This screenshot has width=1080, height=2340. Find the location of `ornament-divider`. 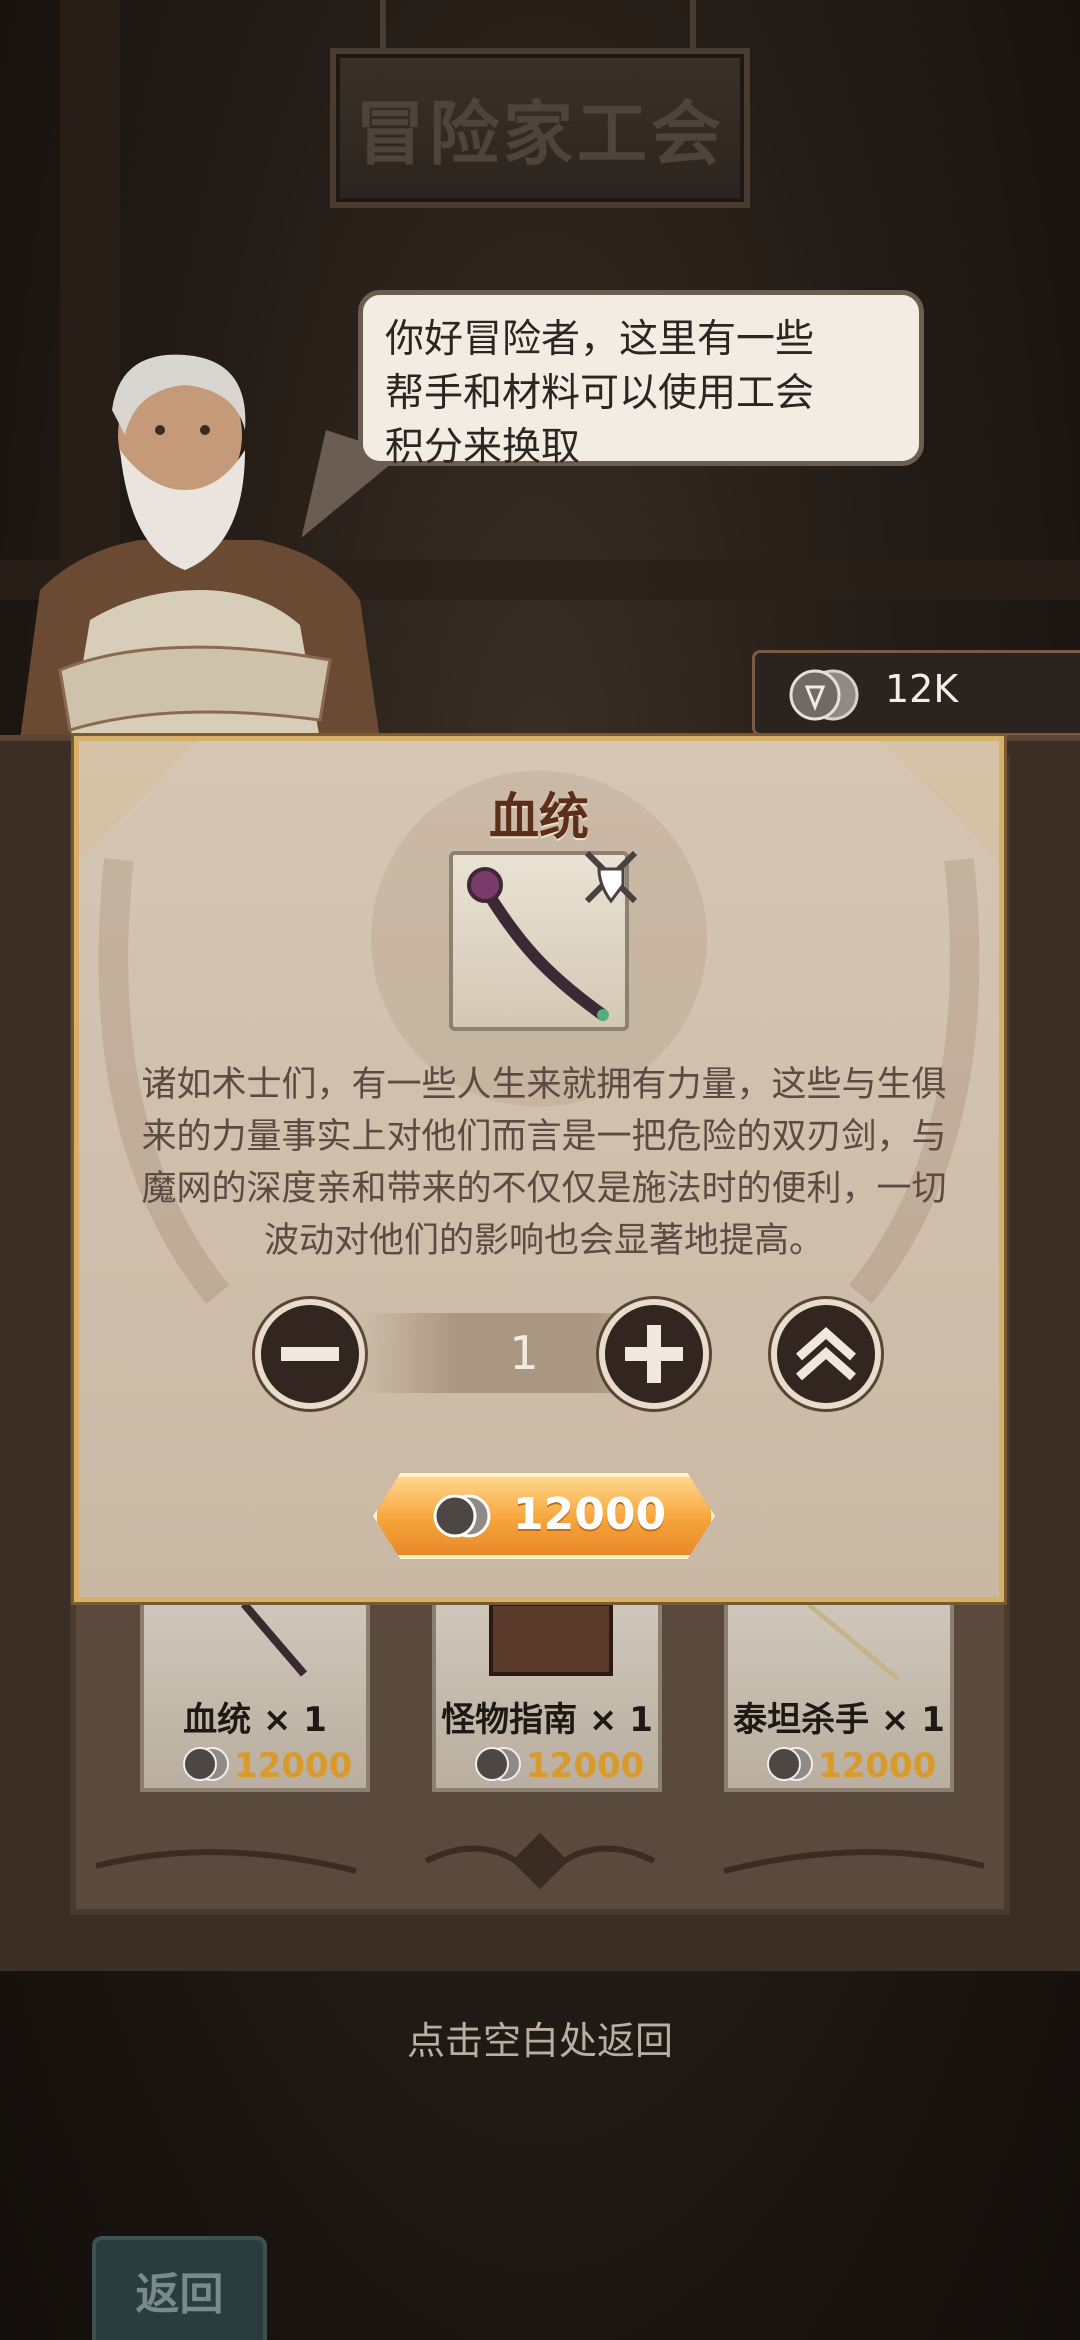

ornament-divider is located at coordinates (540, 1861).